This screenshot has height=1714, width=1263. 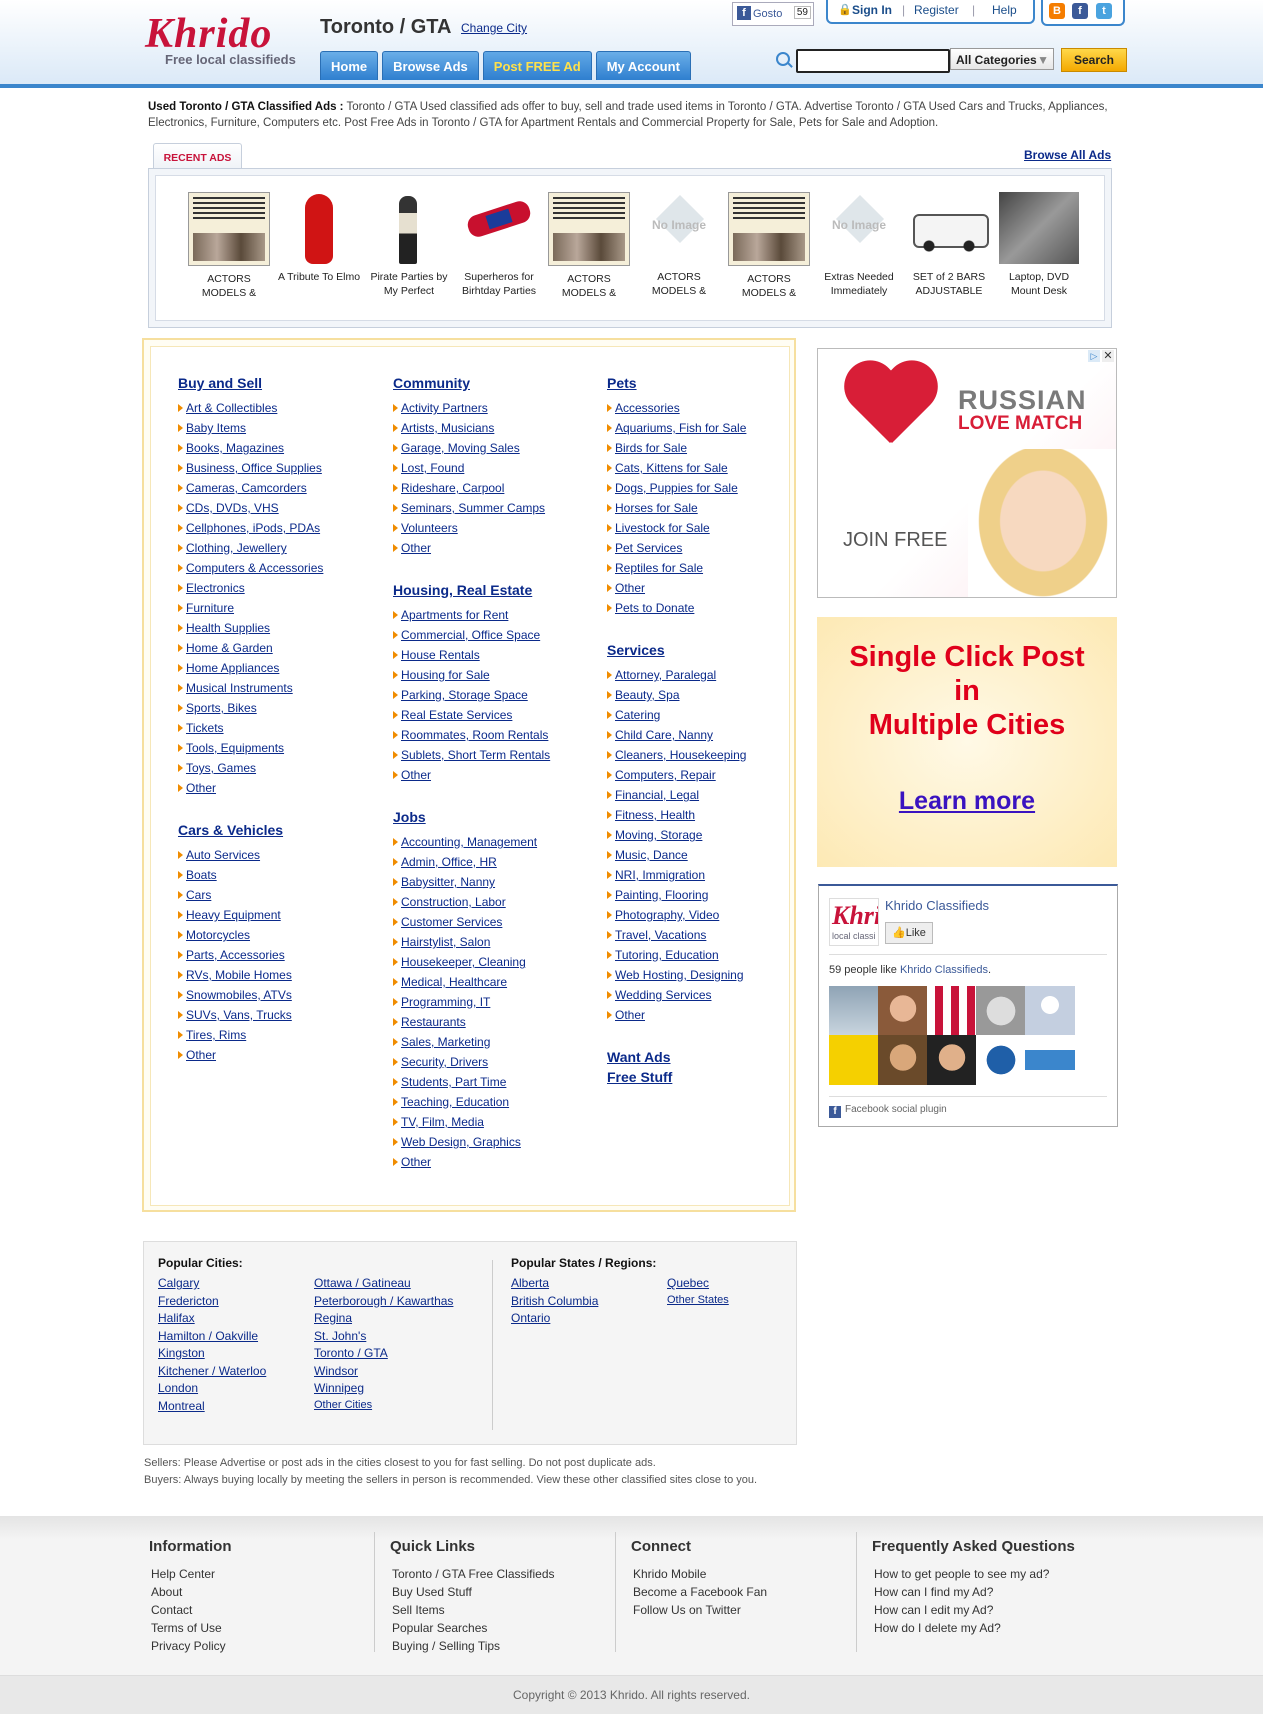 I want to click on footer-link-toronto-gta-free-classifieds: Toronto / GTA Free Classifieds, so click(x=472, y=1574).